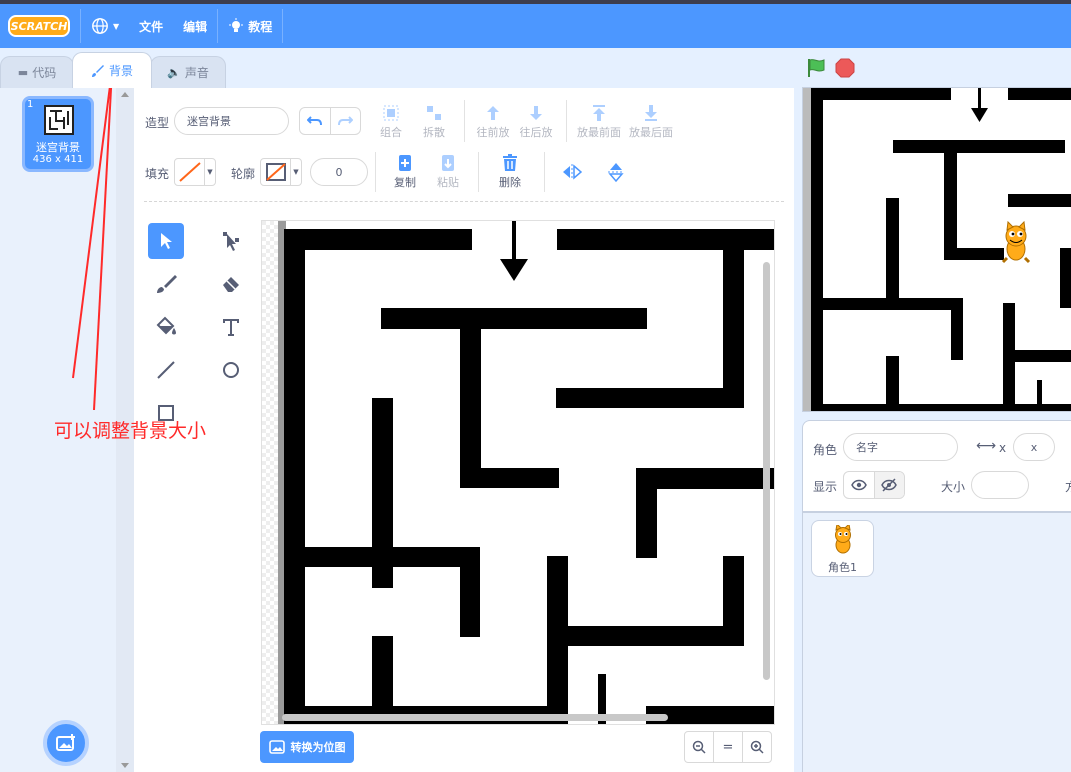 The width and height of the screenshot is (1071, 772). What do you see at coordinates (843, 539) in the screenshot?
I see `cat-icon` at bounding box center [843, 539].